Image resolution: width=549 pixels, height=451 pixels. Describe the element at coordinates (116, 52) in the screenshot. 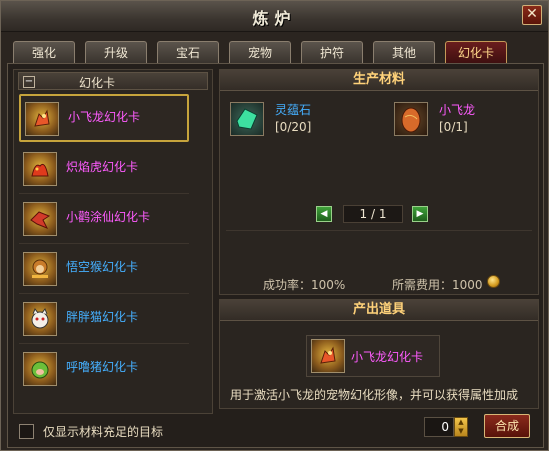

I see `tab-upgrade: 升级` at that location.